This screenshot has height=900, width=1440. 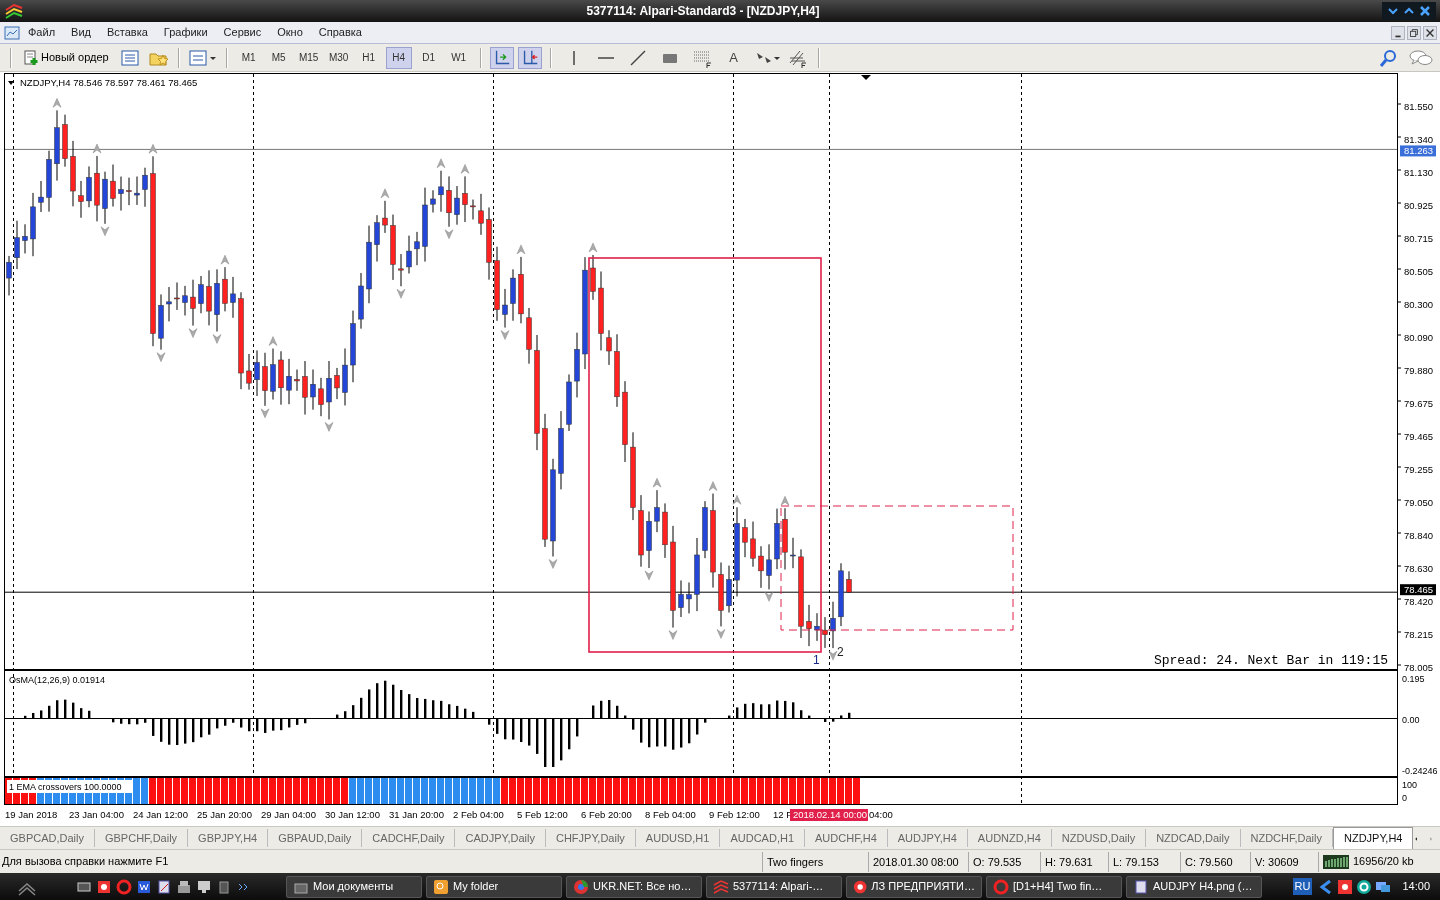 I want to click on text-tool-button: A, so click(x=733, y=57).